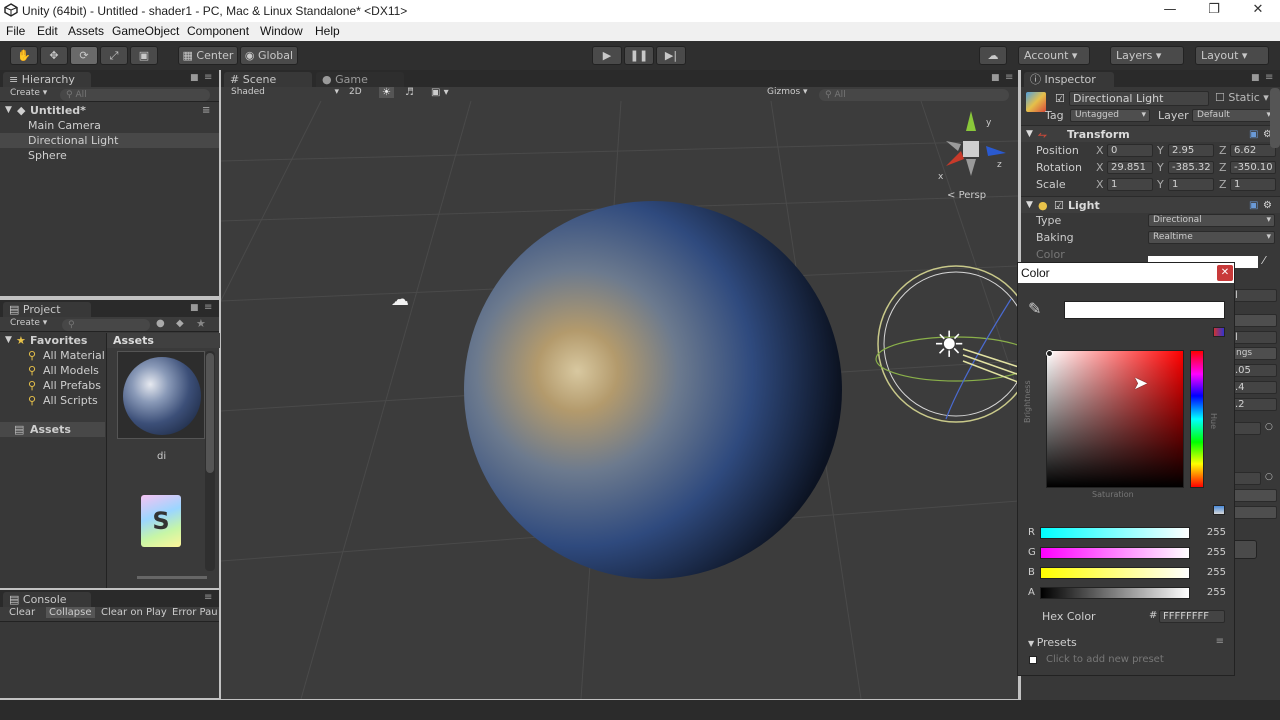  I want to click on scale-tool-button: ⤢, so click(114, 55).